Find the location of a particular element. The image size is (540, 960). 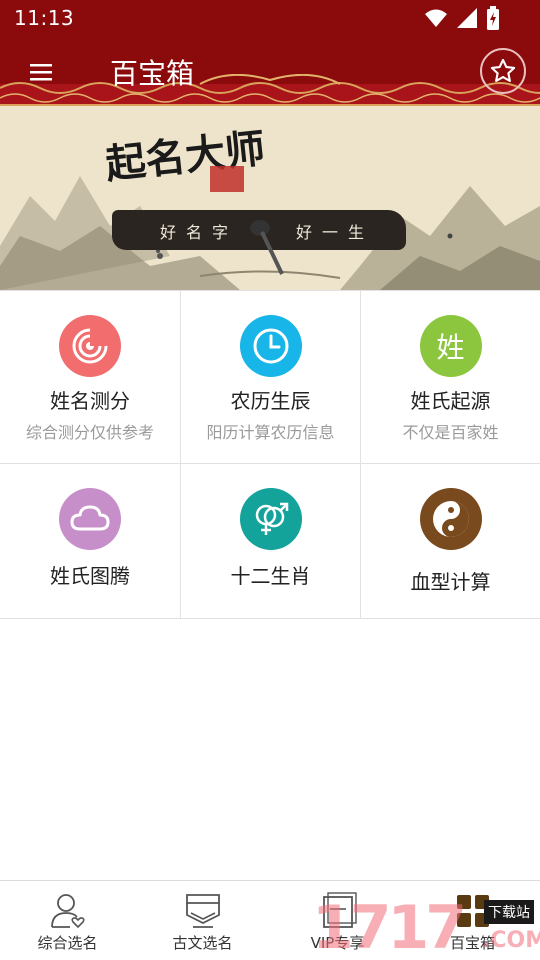

star-icon is located at coordinates (503, 70).